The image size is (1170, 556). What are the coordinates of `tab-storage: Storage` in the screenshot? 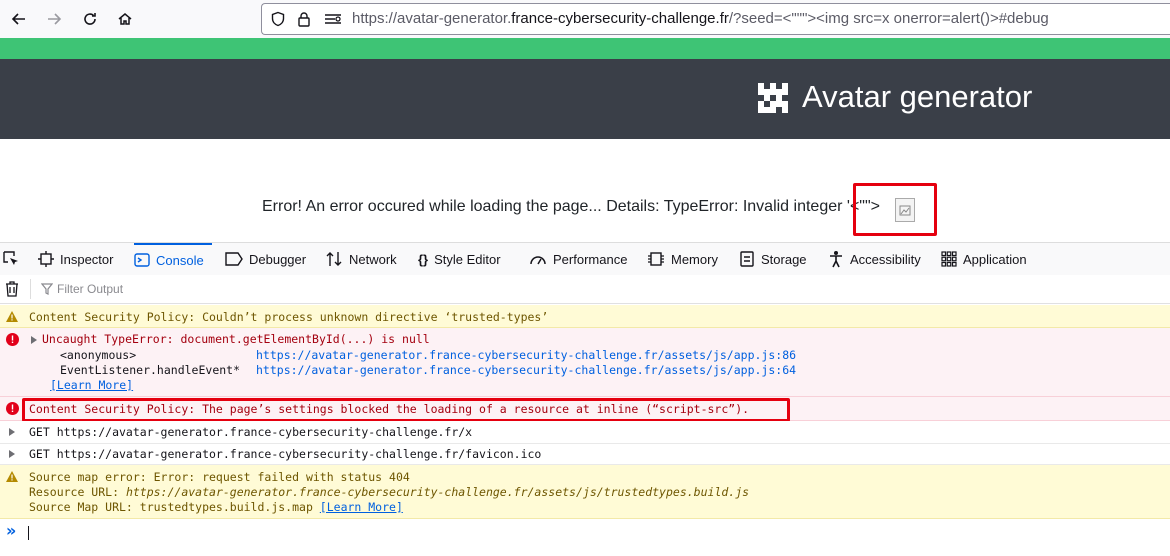 It's located at (773, 259).